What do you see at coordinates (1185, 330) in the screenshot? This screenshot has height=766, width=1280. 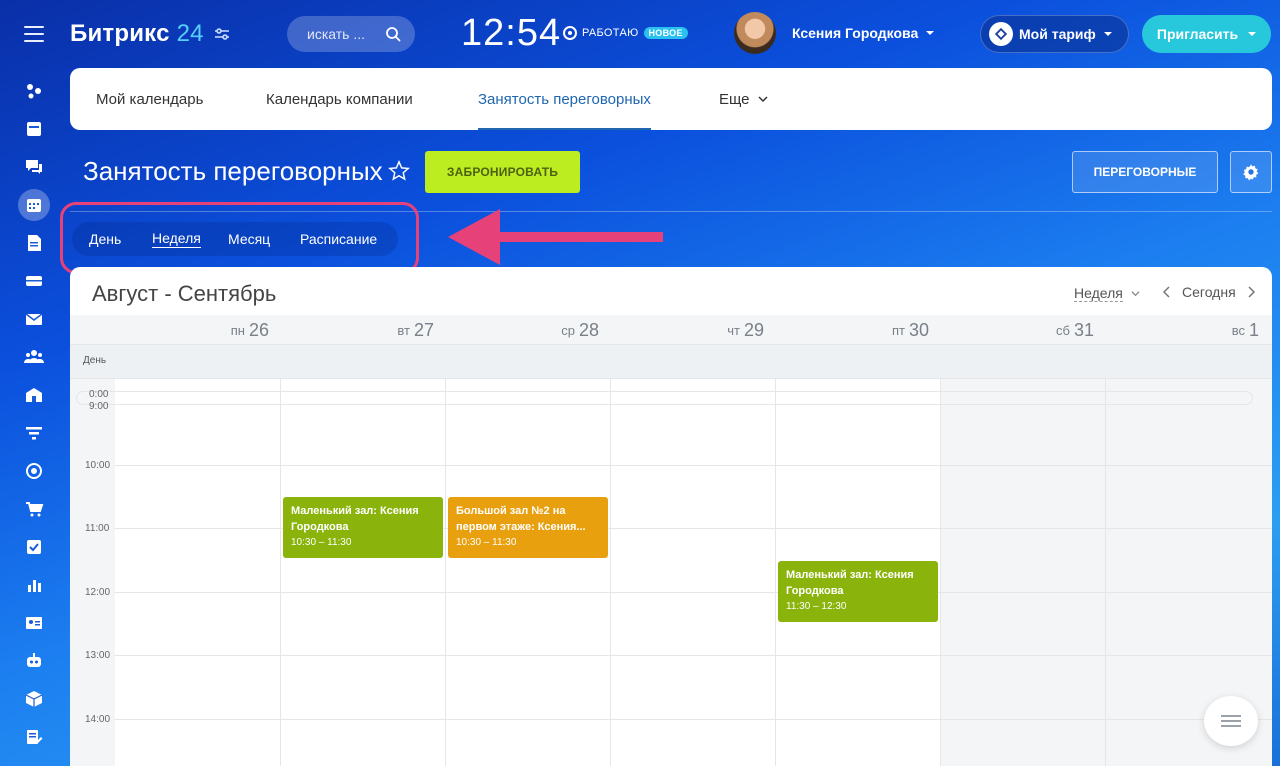 I see `day-header: вс 1` at bounding box center [1185, 330].